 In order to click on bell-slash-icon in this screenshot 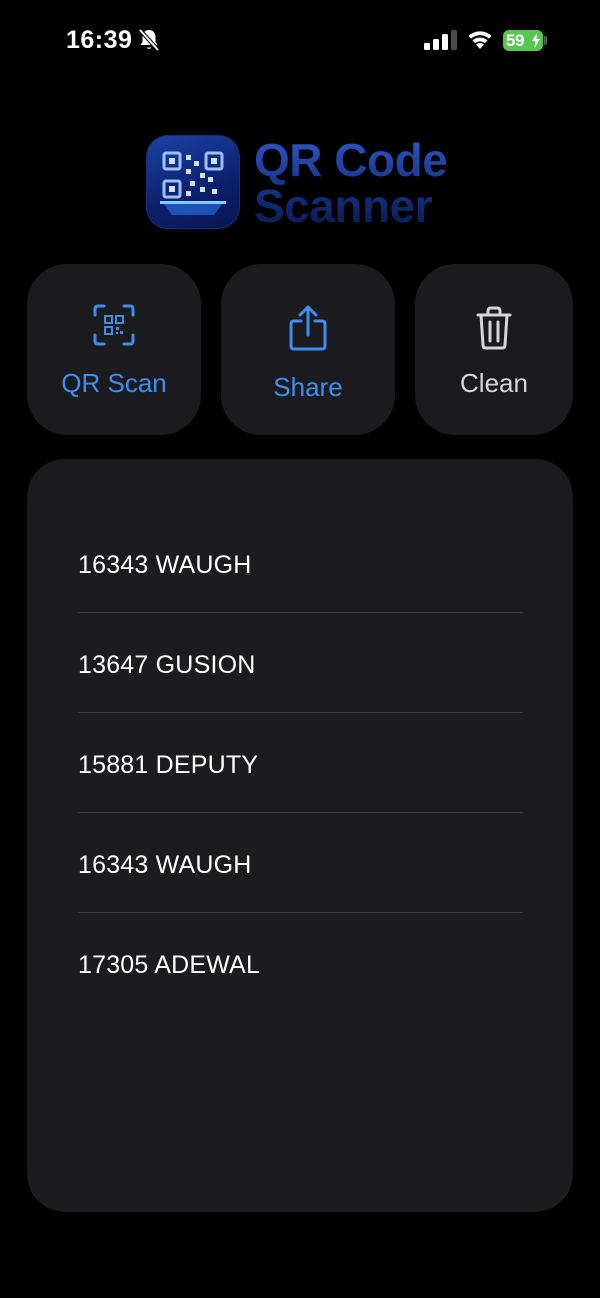, I will do `click(149, 40)`.